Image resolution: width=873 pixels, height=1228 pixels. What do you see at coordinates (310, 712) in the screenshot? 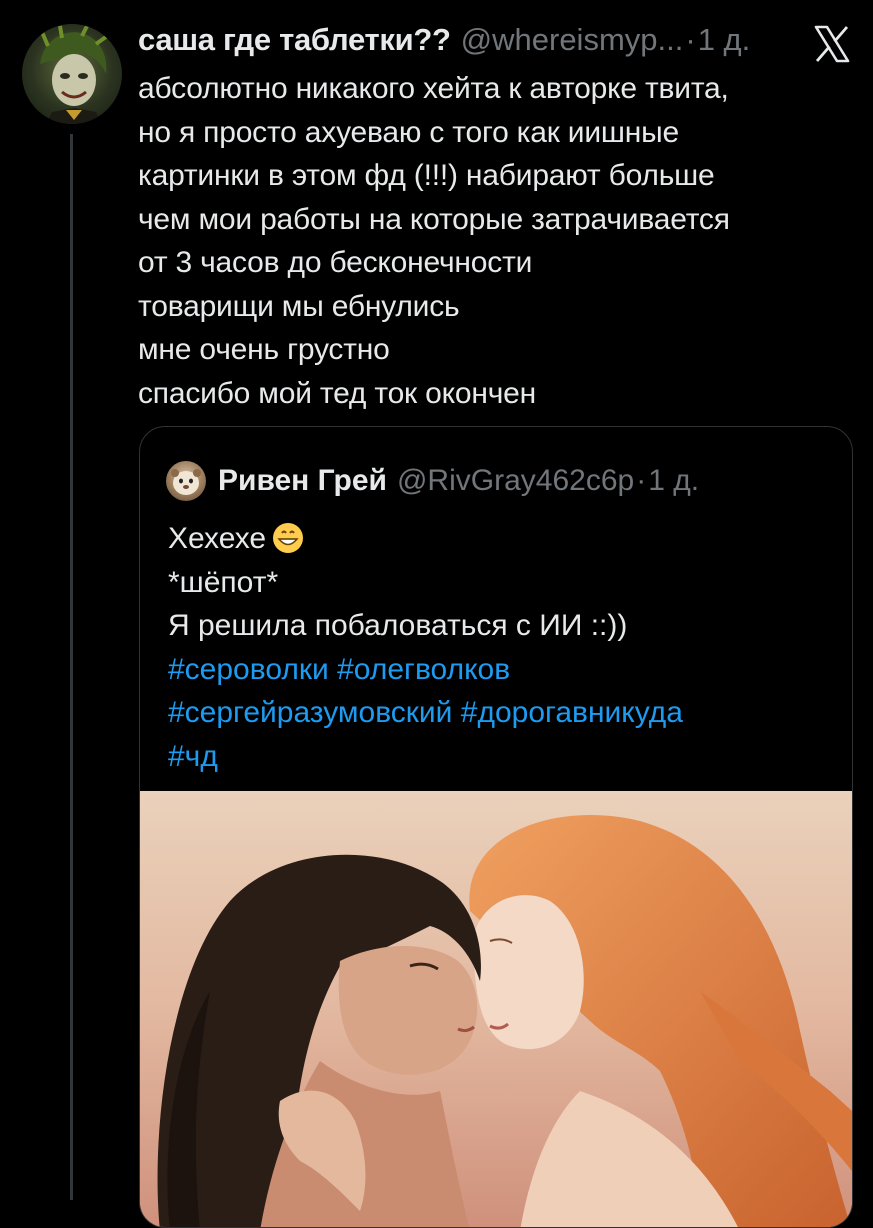
I see `hashtag-link: #сергейразумовский` at bounding box center [310, 712].